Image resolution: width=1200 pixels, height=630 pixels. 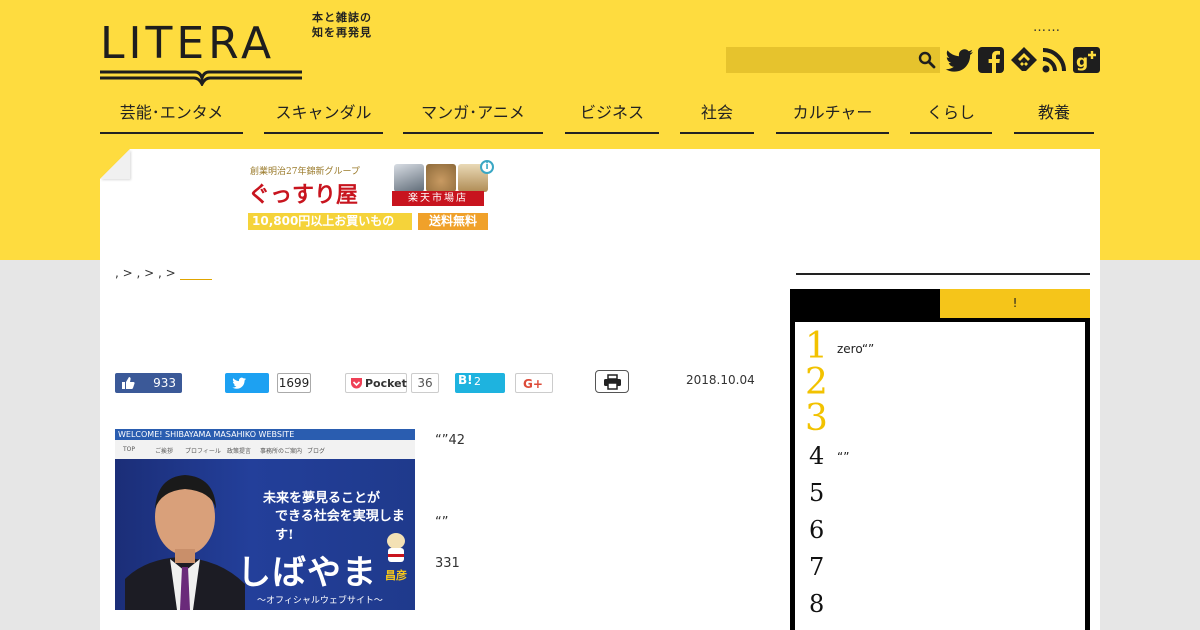 What do you see at coordinates (281, 451) in the screenshot?
I see `image-nav-item: 事務所のご案内` at bounding box center [281, 451].